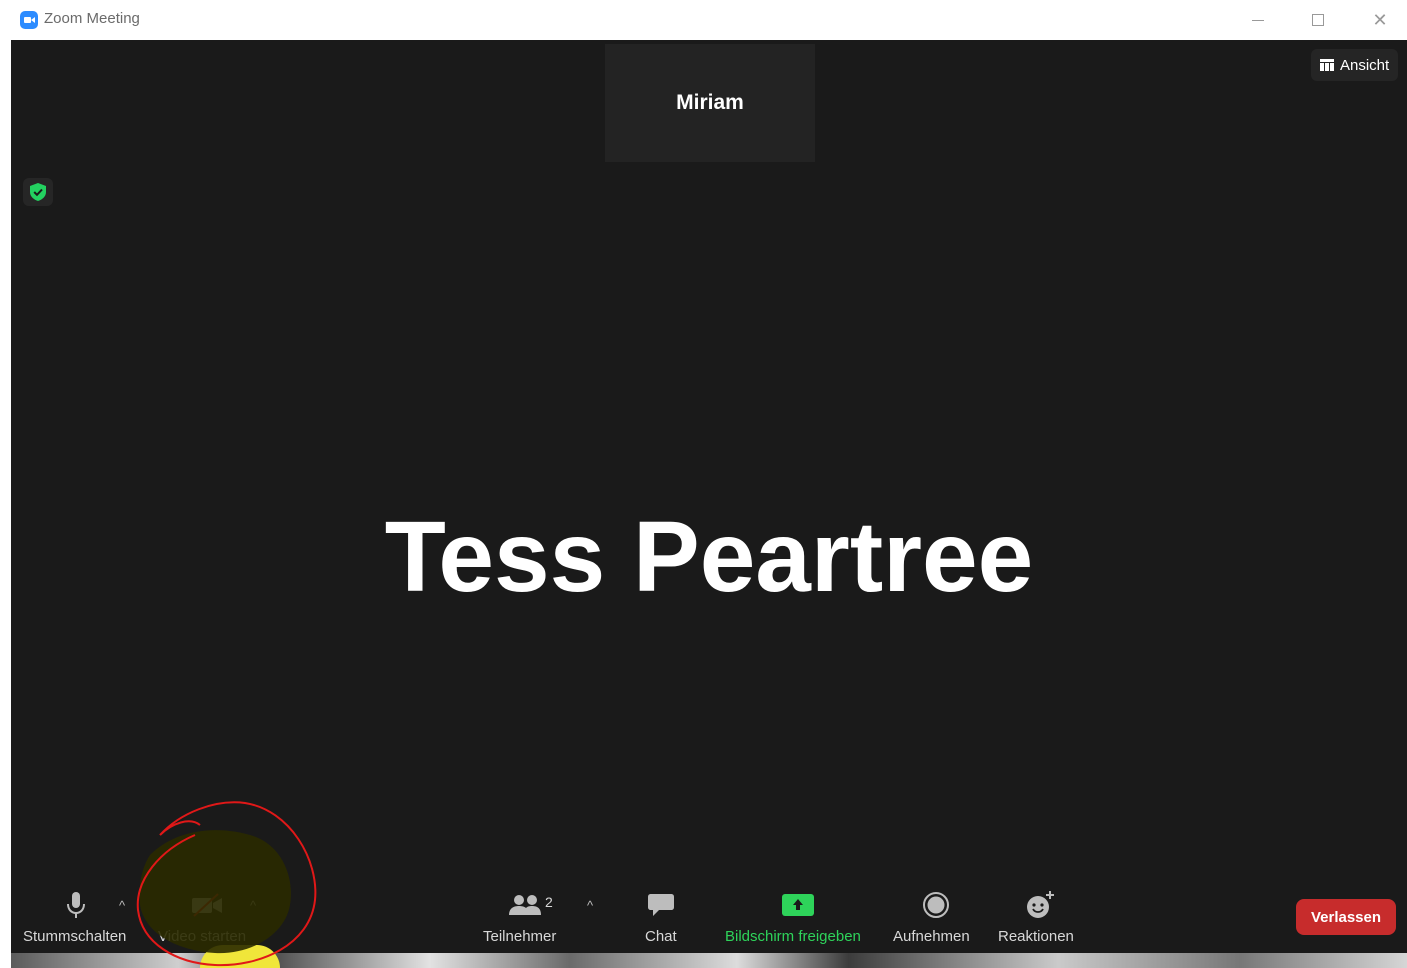  I want to click on mute-label: Stummschalten, so click(75, 936).